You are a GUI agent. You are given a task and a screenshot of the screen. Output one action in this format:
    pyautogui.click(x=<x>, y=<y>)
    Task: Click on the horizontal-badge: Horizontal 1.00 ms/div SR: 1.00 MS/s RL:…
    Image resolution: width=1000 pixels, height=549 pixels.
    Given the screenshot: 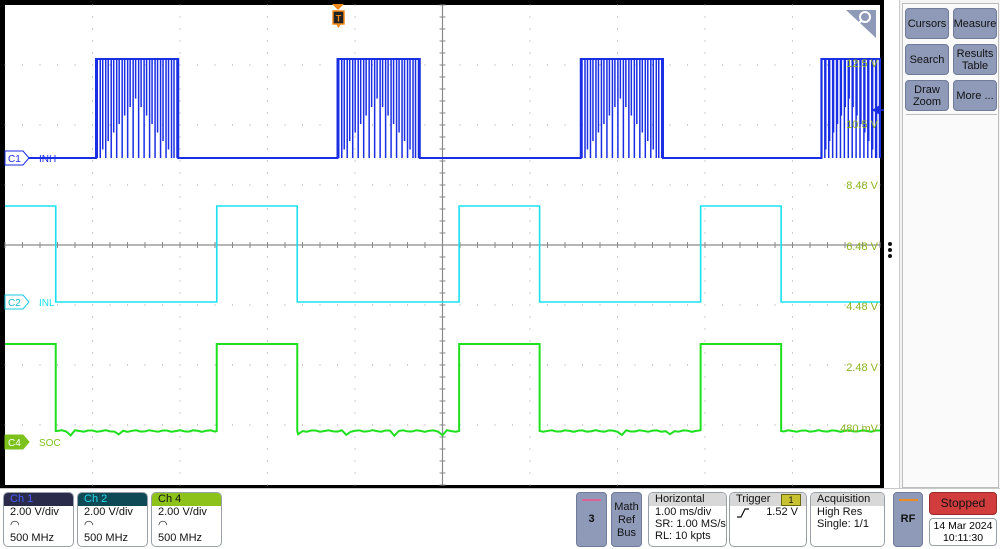 What is the action you would take?
    pyautogui.click(x=687, y=519)
    